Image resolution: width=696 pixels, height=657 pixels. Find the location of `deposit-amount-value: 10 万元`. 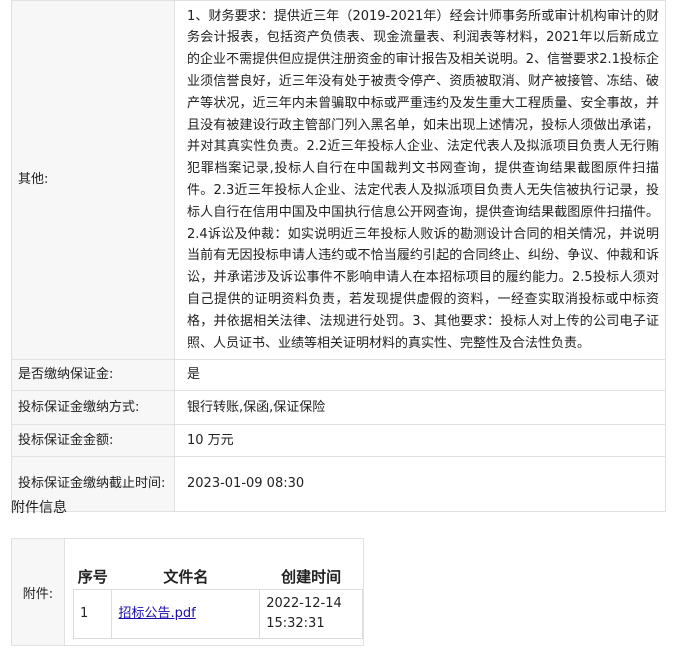

deposit-amount-value: 10 万元 is located at coordinates (420, 440).